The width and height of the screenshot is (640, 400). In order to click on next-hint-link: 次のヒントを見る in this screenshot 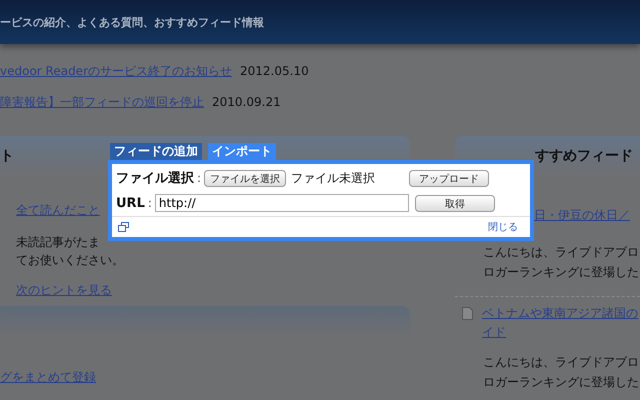, I will do `click(64, 290)`.